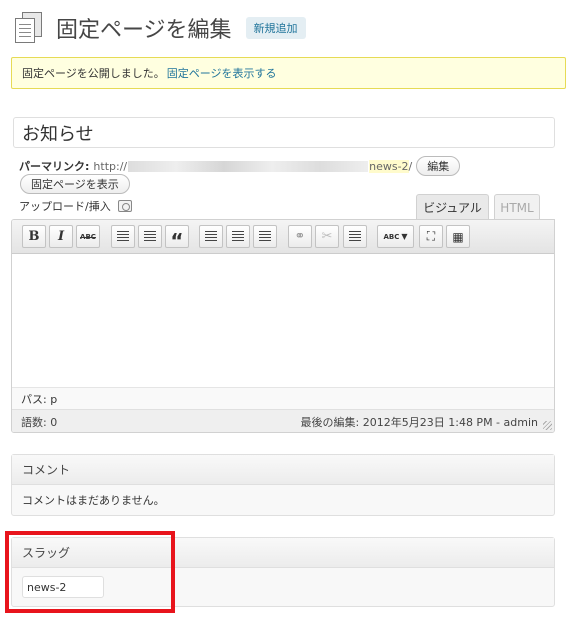 The height and width of the screenshot is (619, 566). What do you see at coordinates (61, 236) in the screenshot?
I see `italic-button: I` at bounding box center [61, 236].